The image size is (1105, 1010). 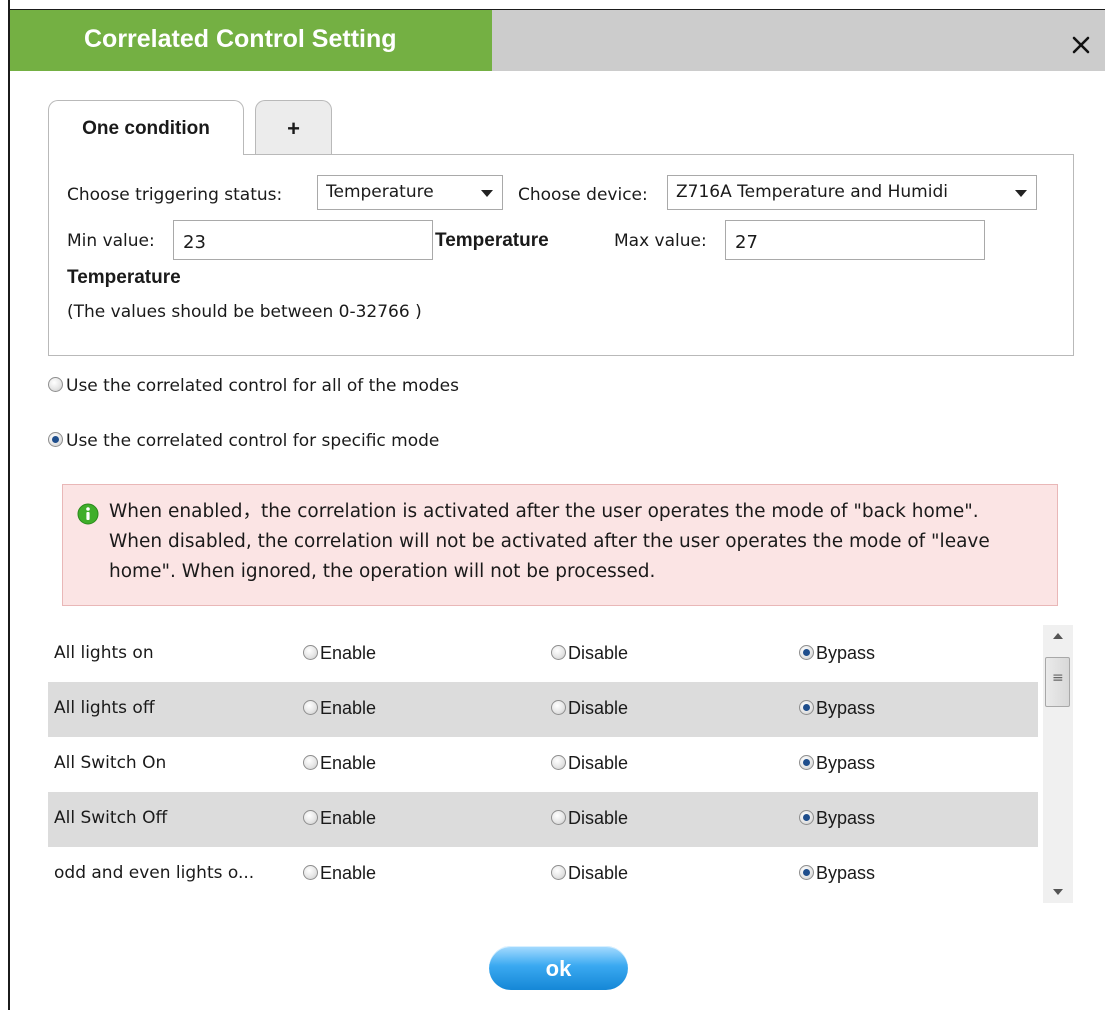 What do you see at coordinates (1058, 764) in the screenshot?
I see `mode-list-scrollbar` at bounding box center [1058, 764].